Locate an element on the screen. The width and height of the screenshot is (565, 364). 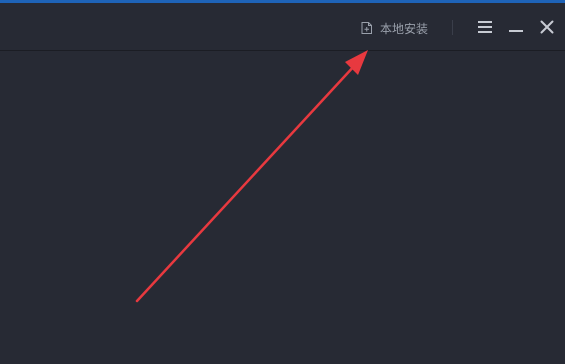
folder-plus-icon is located at coordinates (367, 28).